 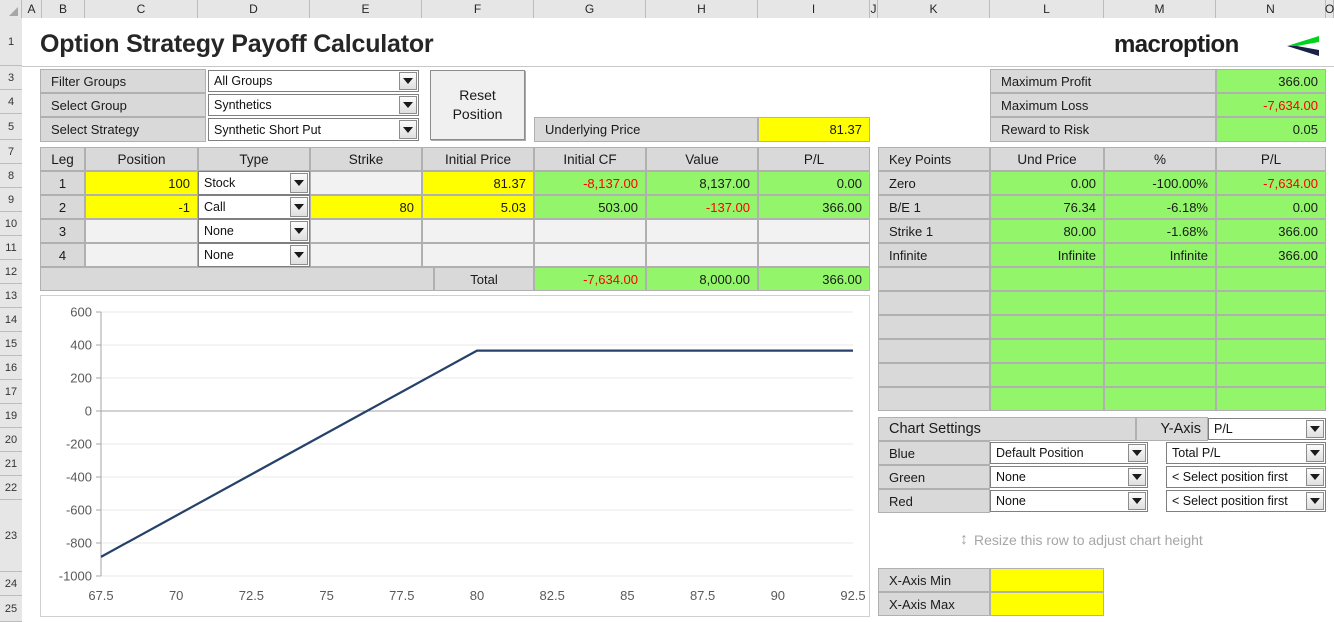 What do you see at coordinates (1160, 9) in the screenshot?
I see `column-header-M: M` at bounding box center [1160, 9].